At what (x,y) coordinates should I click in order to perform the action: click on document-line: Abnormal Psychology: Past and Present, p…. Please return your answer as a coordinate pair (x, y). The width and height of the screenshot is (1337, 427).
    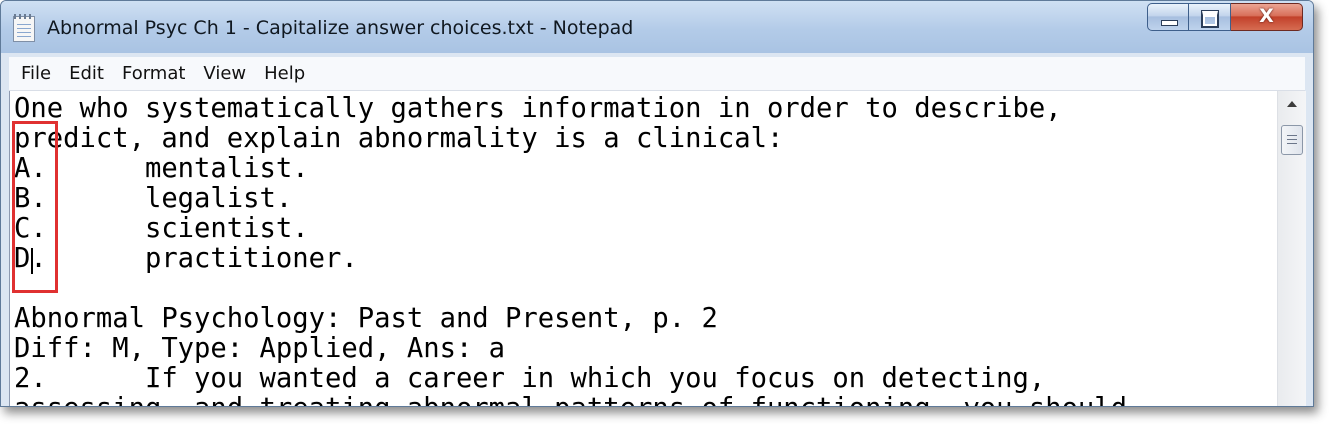
    Looking at the image, I should click on (366, 318).